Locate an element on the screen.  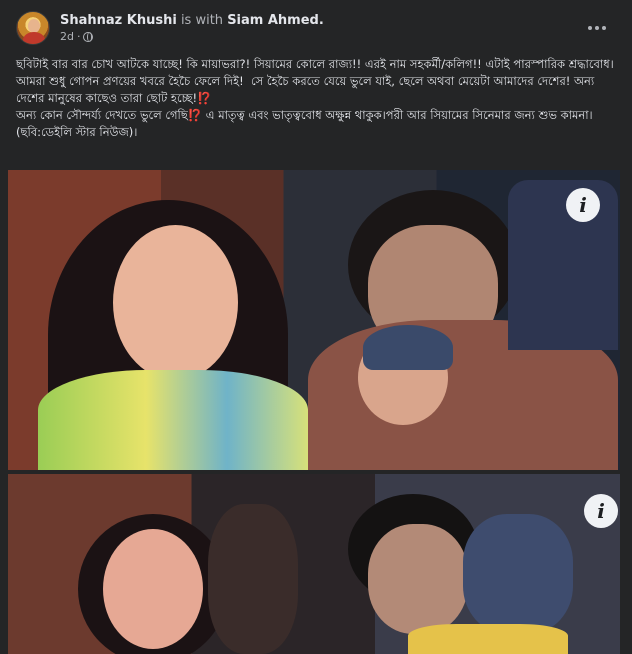
post-time: 2d is located at coordinates (67, 36).